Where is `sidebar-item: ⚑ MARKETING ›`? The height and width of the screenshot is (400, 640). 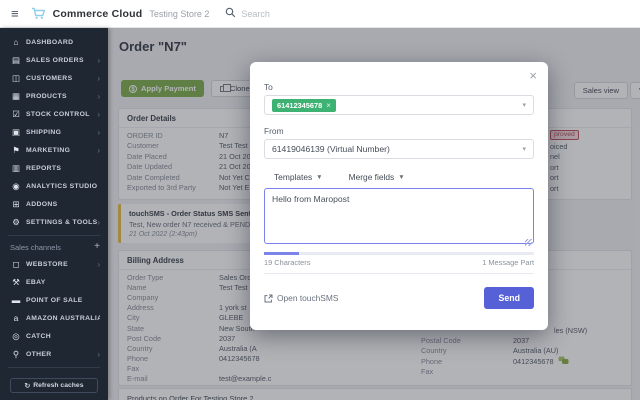 sidebar-item: ⚑ MARKETING › is located at coordinates (54, 150).